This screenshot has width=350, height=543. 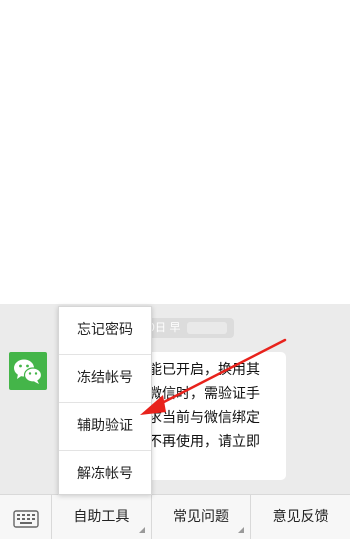 I want to click on keyboard-toggle-button, so click(x=26, y=517).